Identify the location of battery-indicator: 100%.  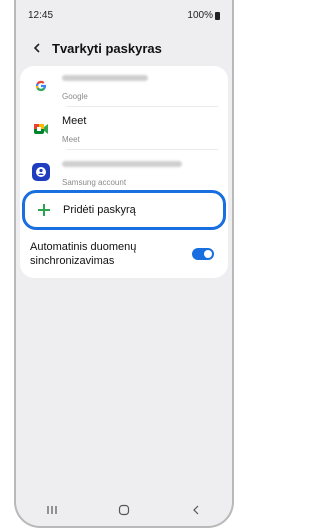
(203, 15).